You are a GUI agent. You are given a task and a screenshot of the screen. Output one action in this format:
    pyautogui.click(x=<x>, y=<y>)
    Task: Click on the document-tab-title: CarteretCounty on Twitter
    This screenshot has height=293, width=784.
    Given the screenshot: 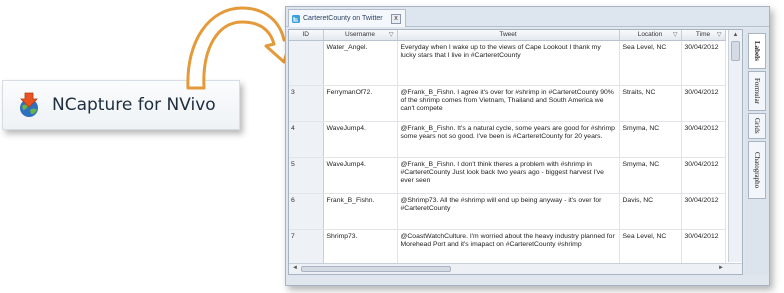 What is the action you would take?
    pyautogui.click(x=343, y=18)
    